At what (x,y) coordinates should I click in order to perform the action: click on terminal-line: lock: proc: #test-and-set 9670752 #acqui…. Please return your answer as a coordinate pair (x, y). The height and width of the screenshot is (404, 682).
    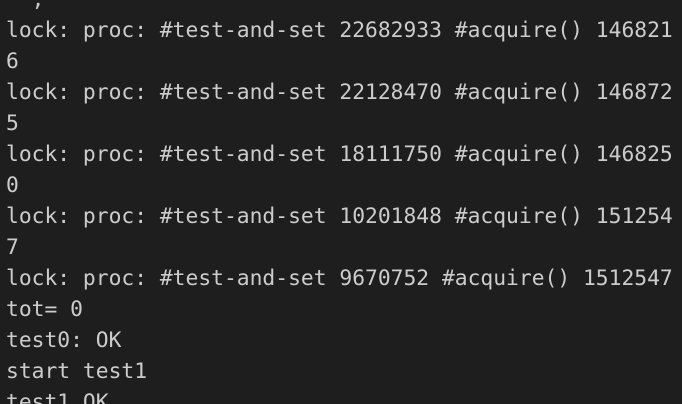
    Looking at the image, I should click on (339, 278).